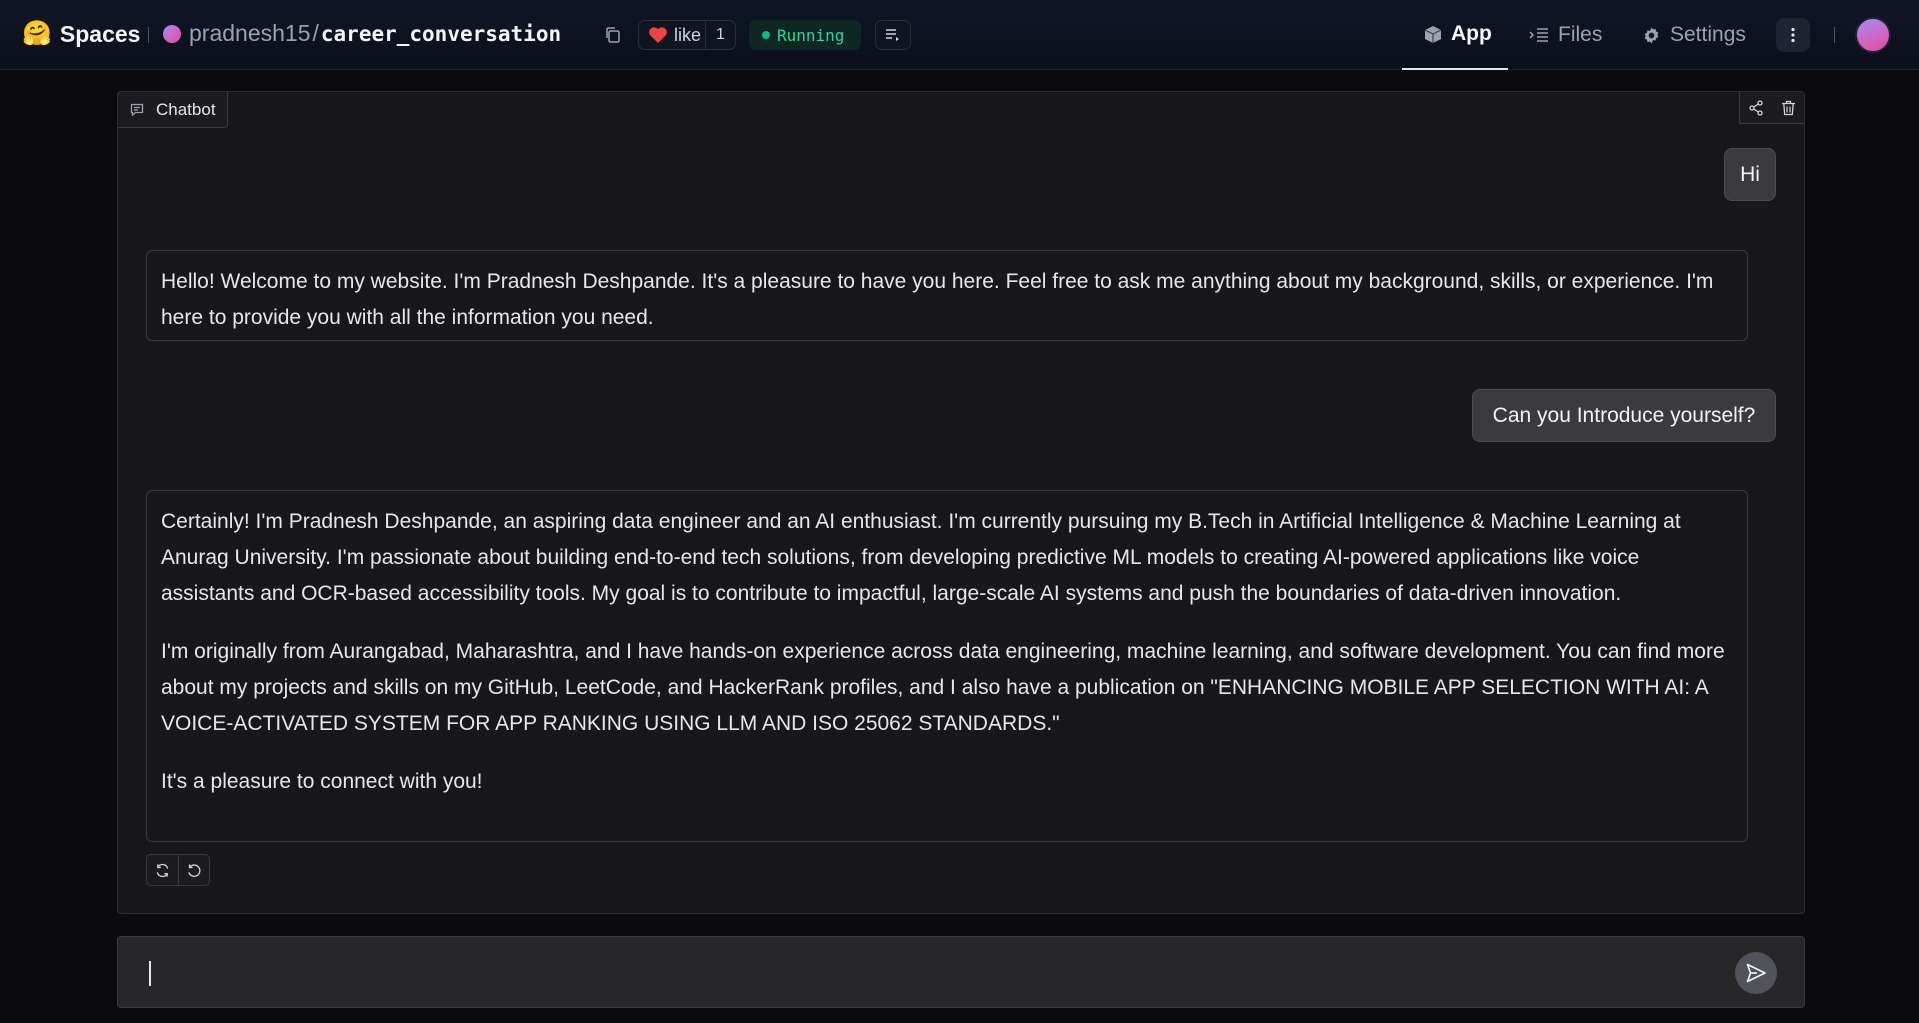 Image resolution: width=1919 pixels, height=1023 pixels. I want to click on user-avatar, so click(1873, 35).